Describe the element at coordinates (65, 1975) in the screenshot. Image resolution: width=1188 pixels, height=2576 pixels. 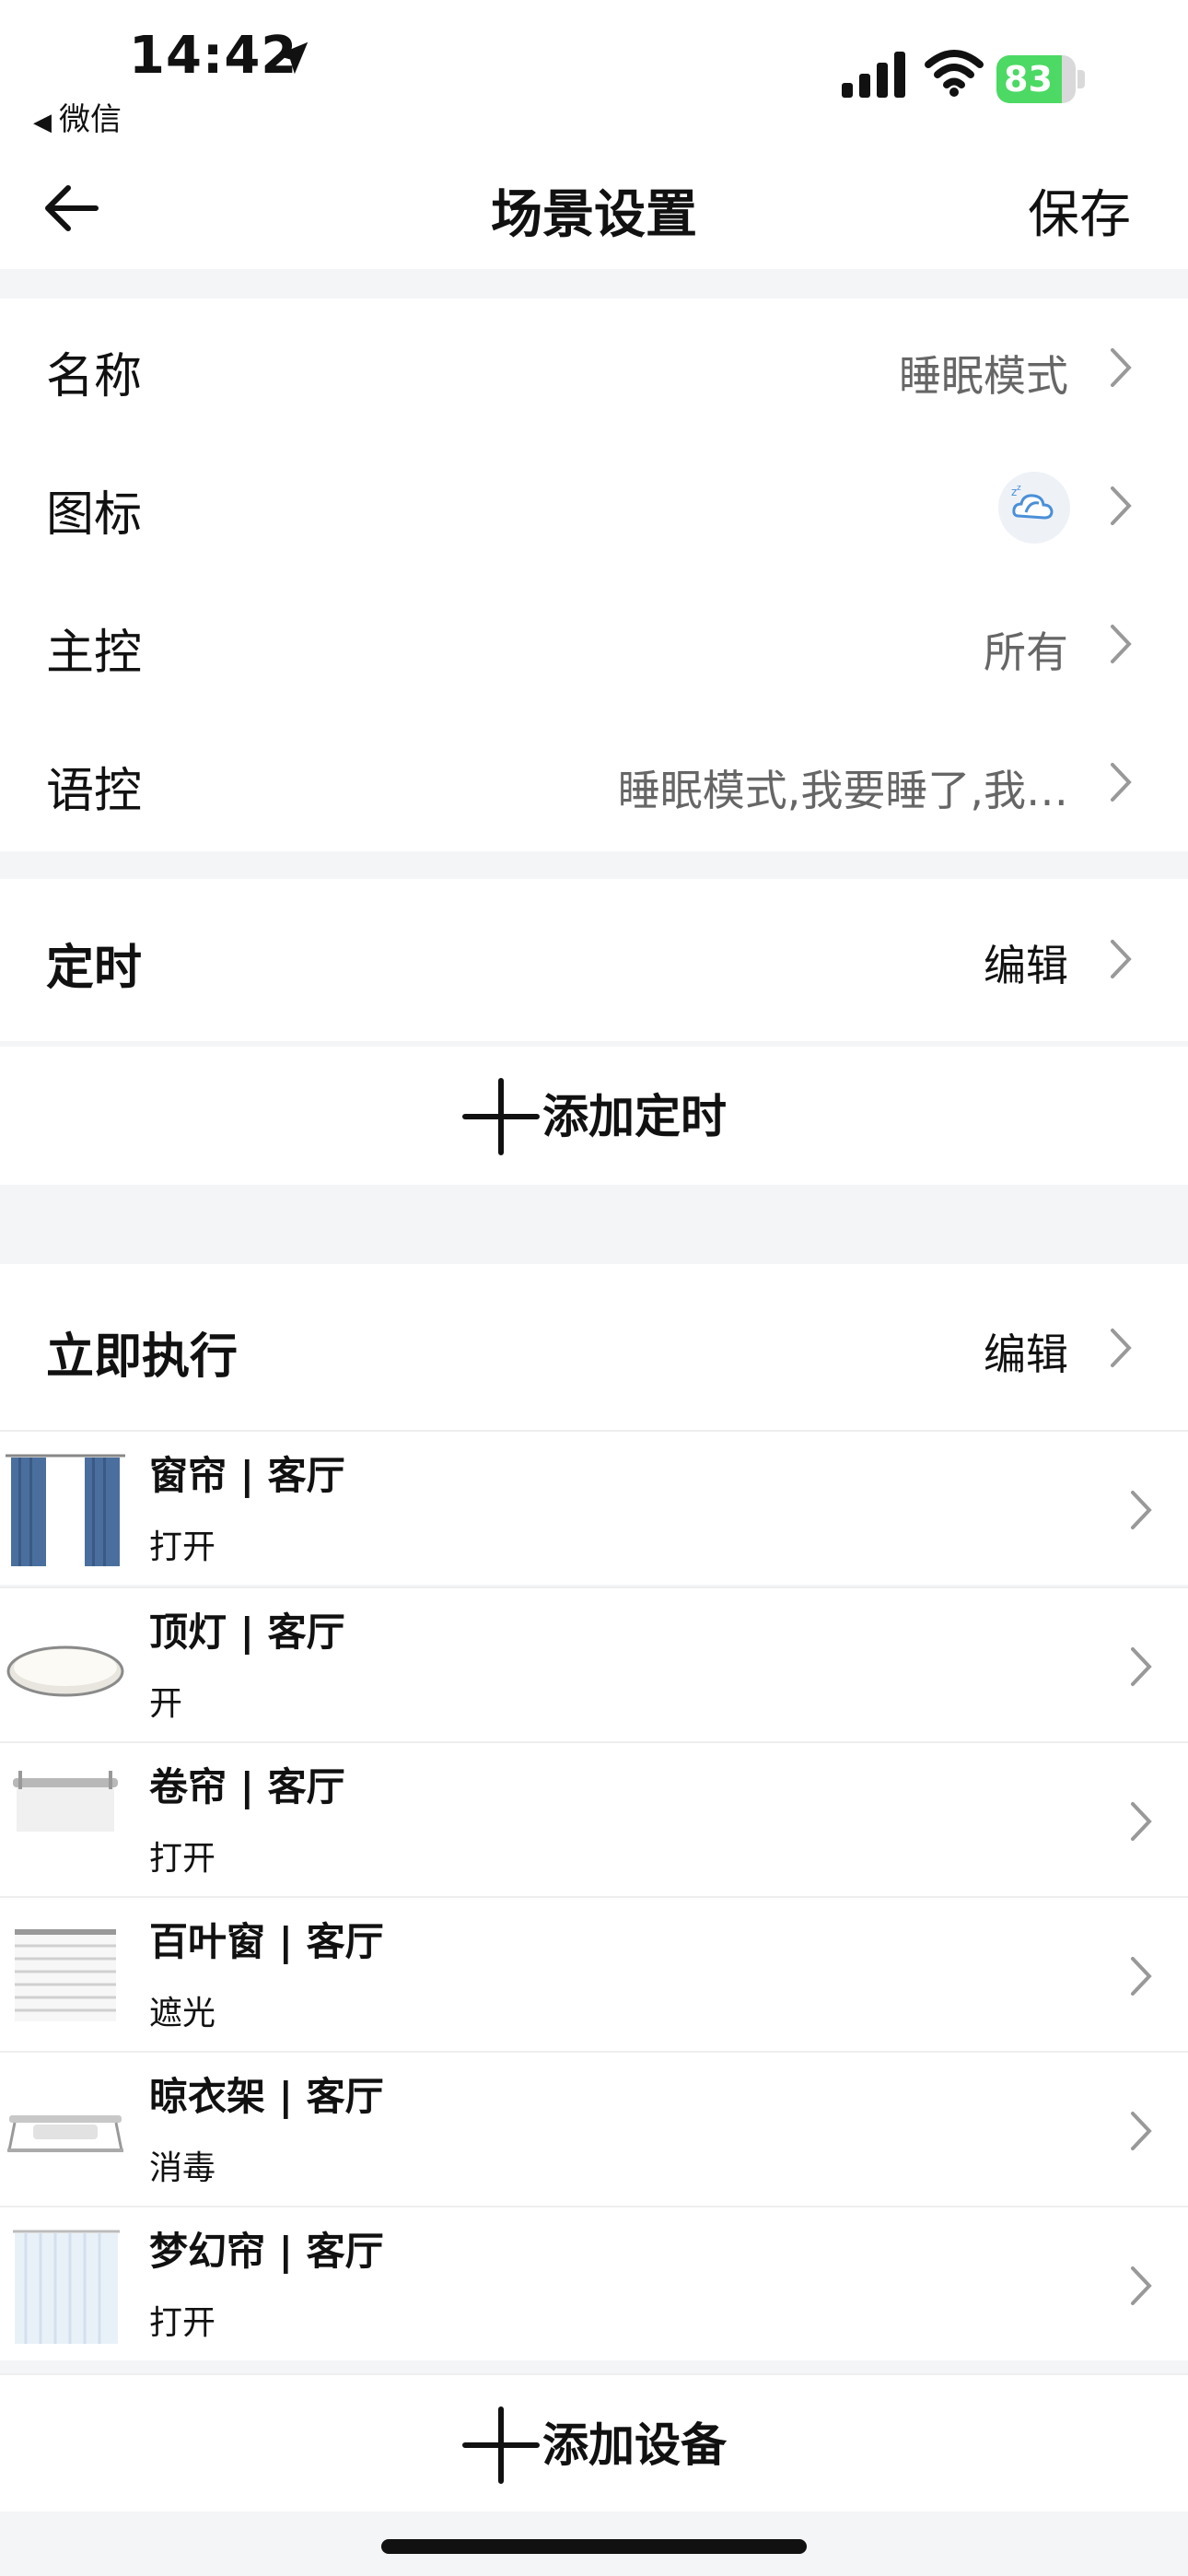
I see `venetian-blind-image` at that location.